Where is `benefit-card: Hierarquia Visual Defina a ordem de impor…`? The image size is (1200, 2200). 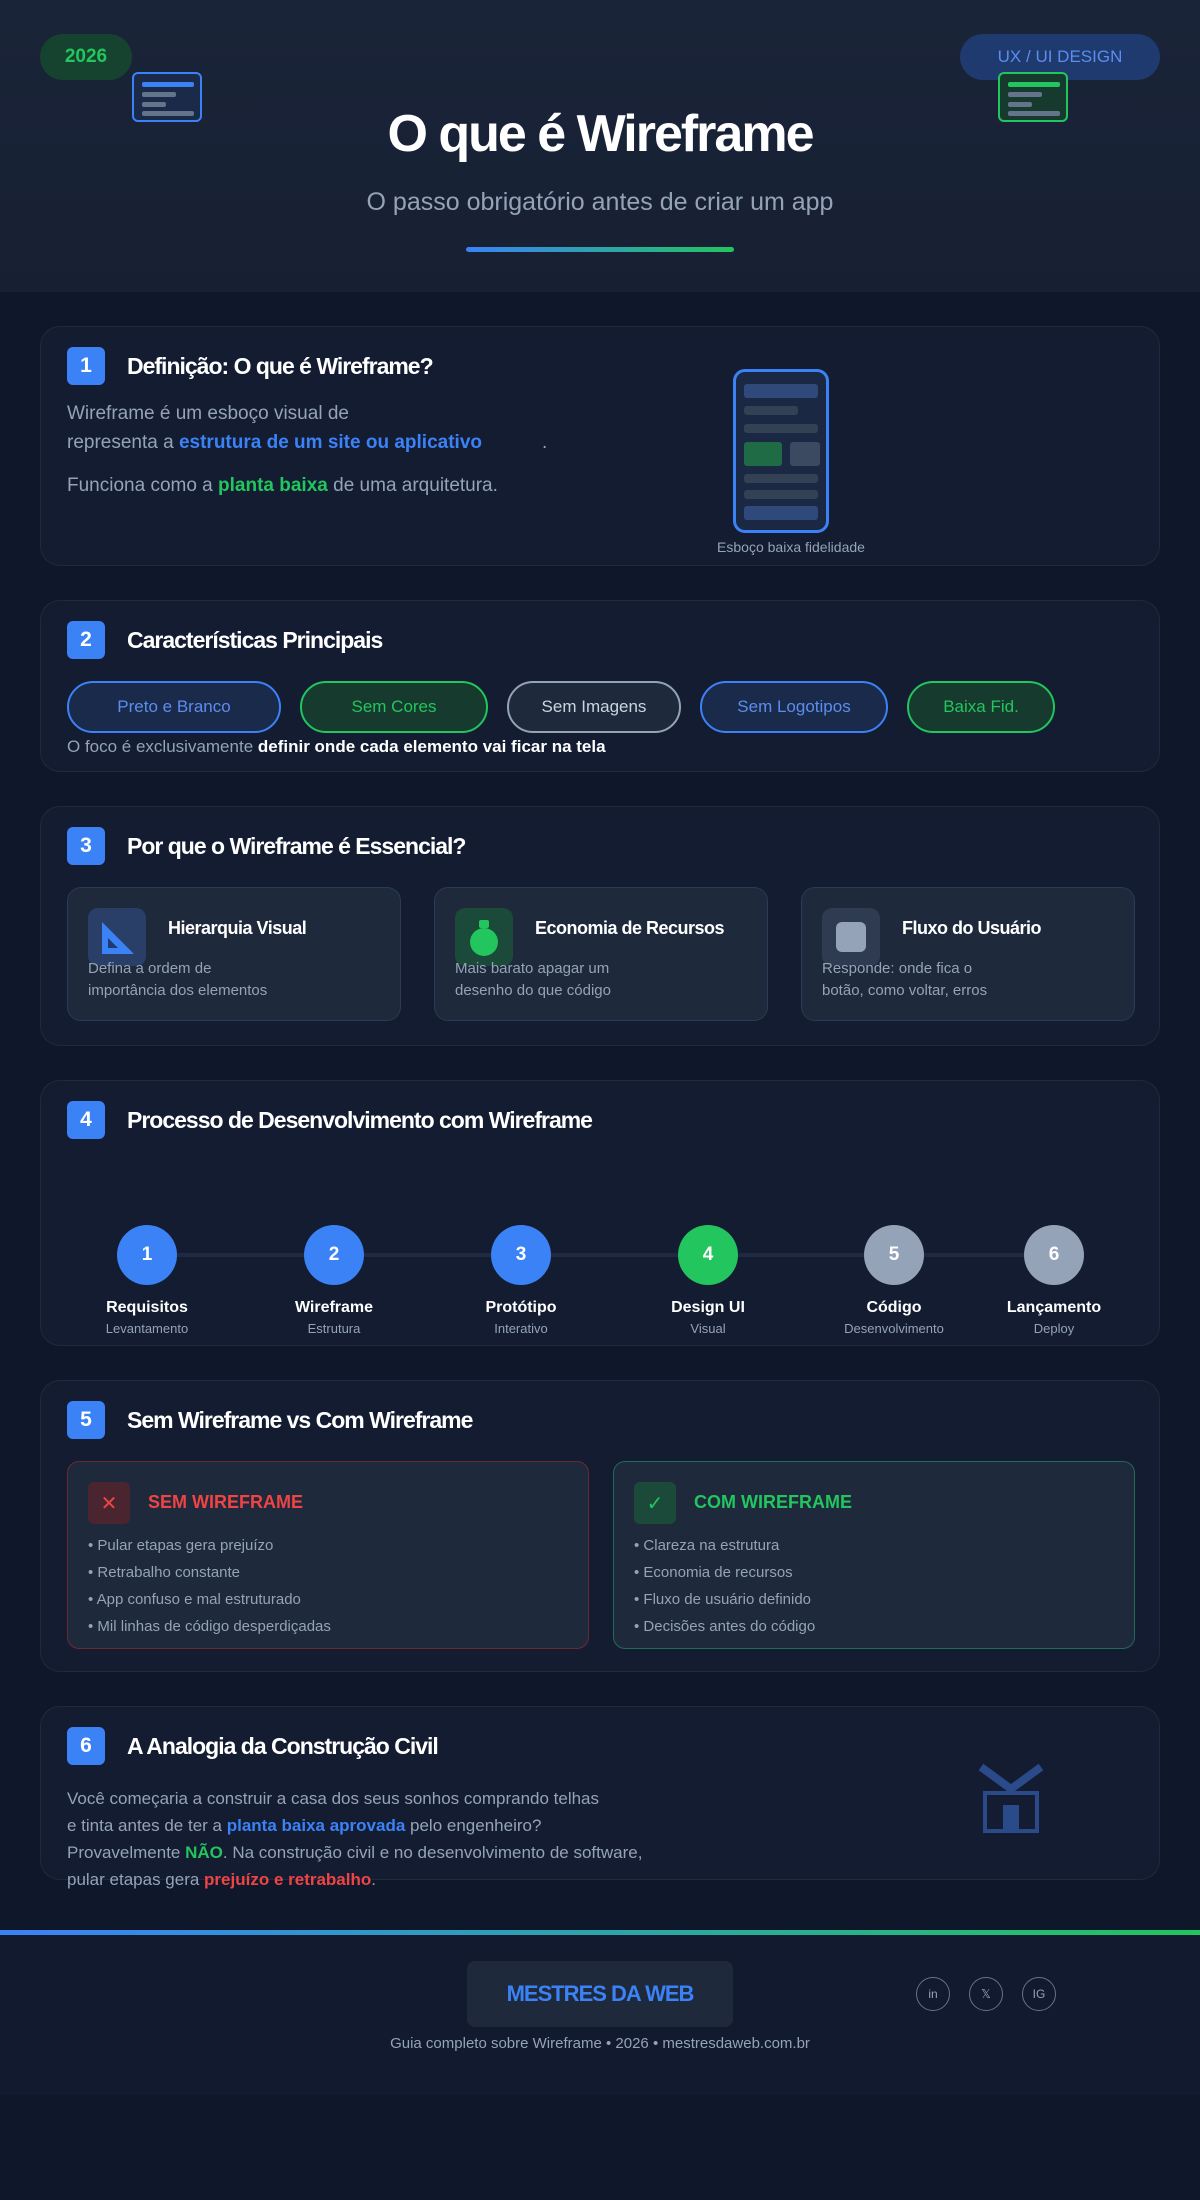
benefit-card: Hierarquia Visual Defina a ordem de impor… is located at coordinates (234, 954).